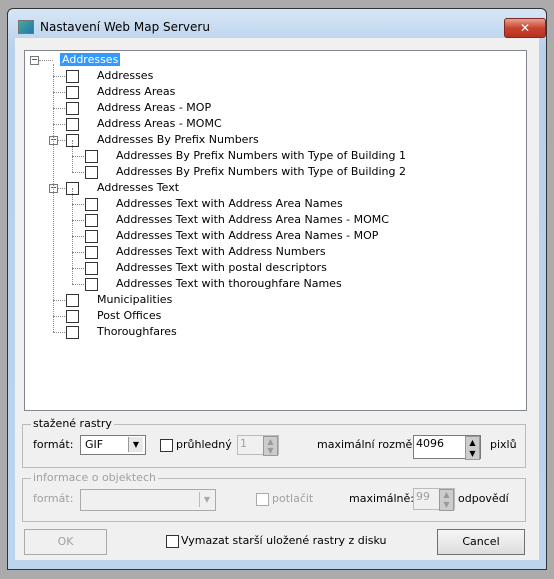 This screenshot has width=554, height=579. Describe the element at coordinates (166, 445) in the screenshot. I see `transparent-checkbox` at that location.